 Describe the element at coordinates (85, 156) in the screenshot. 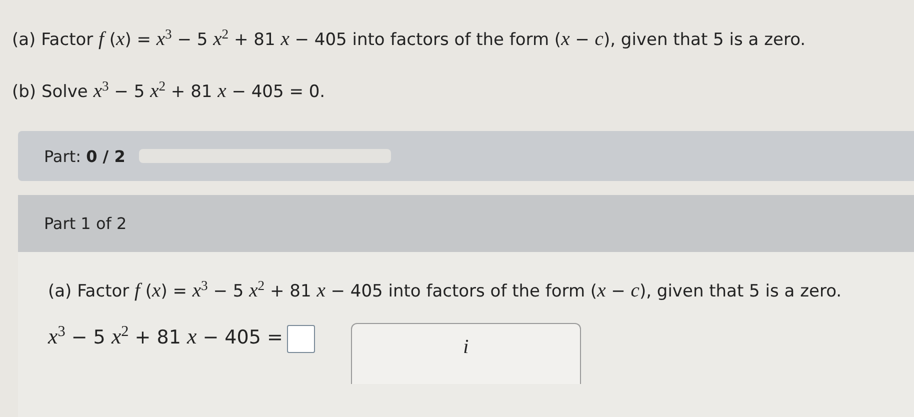

I see `progress-label: Part: 0 / 2` at that location.